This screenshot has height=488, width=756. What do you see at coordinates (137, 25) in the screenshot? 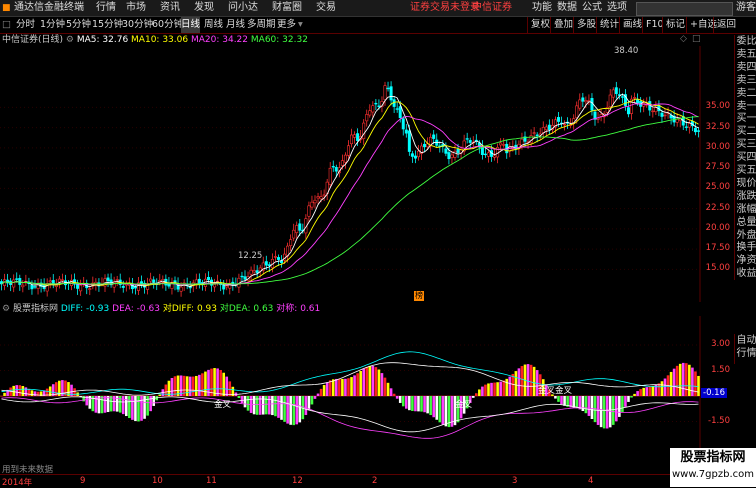
I see `tab-30min: 30分钟` at bounding box center [137, 25].